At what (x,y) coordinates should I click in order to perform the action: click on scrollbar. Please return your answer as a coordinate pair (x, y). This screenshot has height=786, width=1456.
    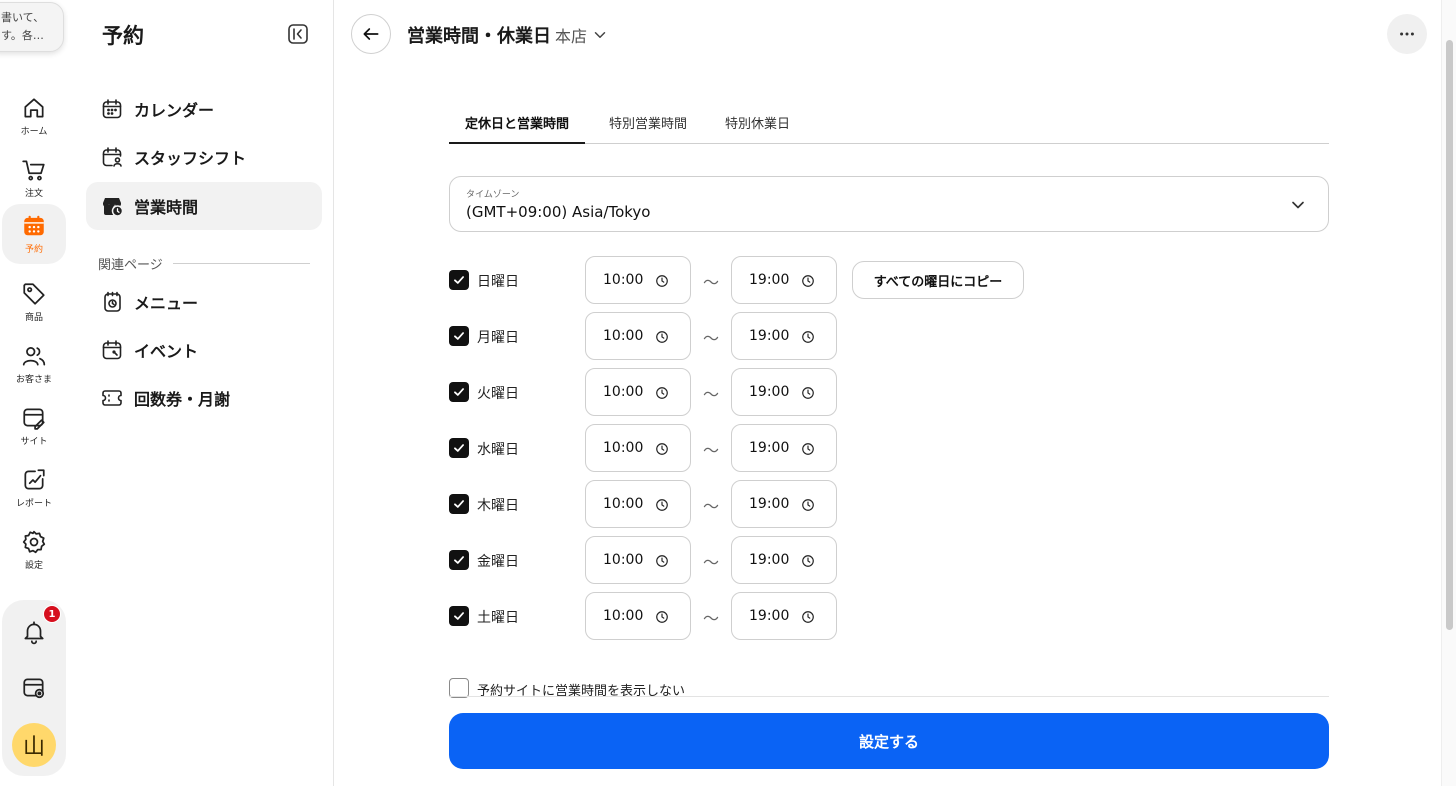
    Looking at the image, I should click on (1448, 393).